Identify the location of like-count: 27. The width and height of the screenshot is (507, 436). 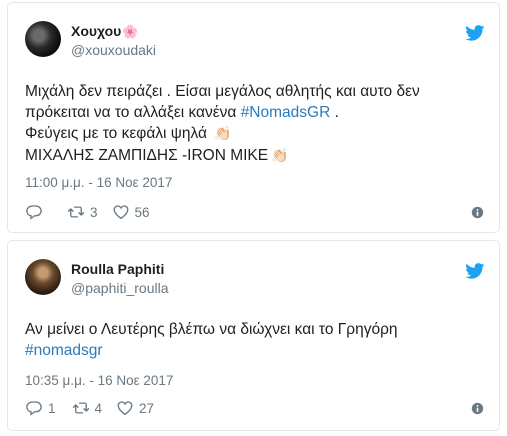
(147, 408).